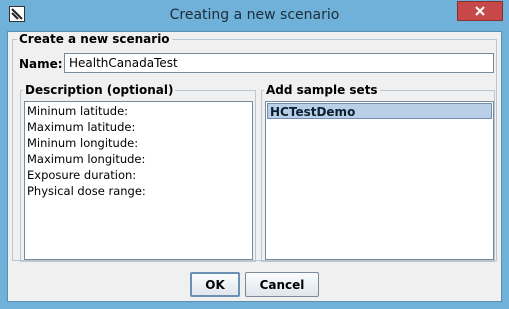  I want to click on list-item: HCTestDemo, so click(379, 111).